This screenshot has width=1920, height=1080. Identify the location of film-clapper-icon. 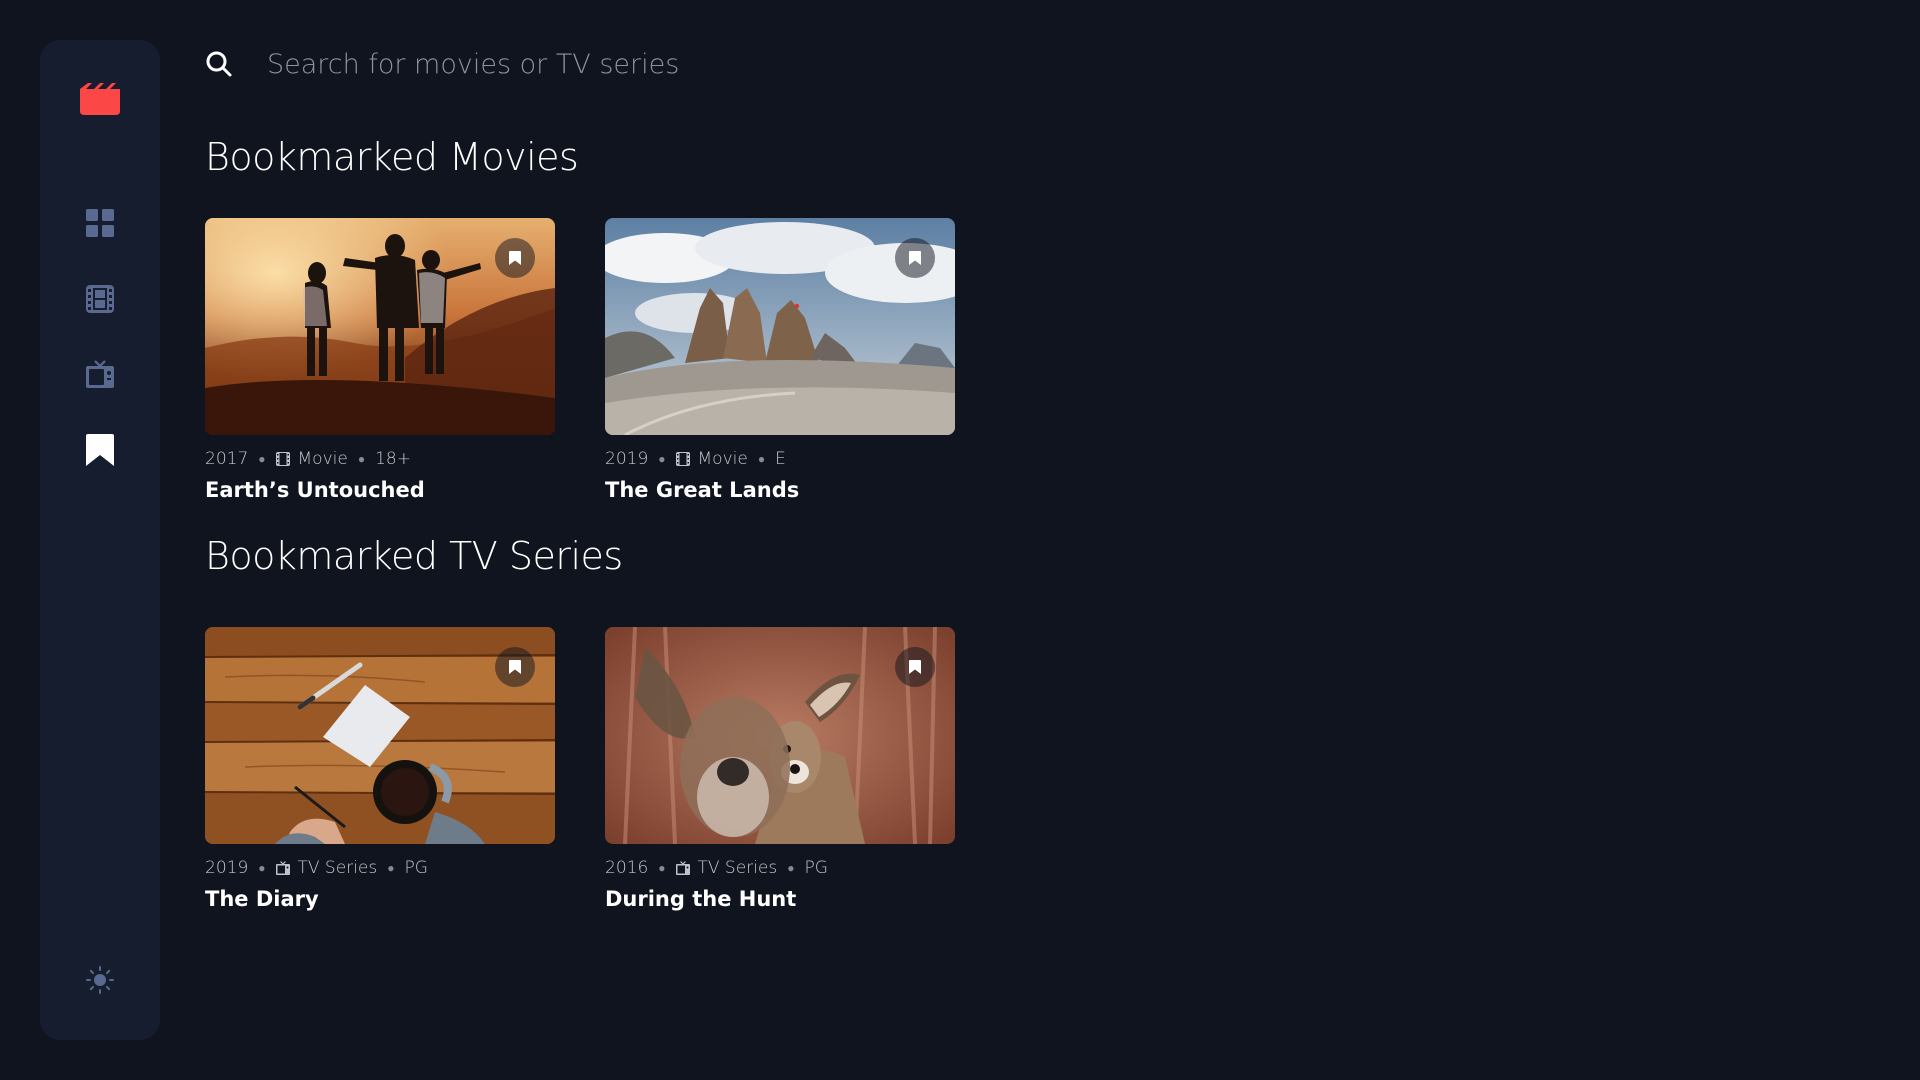
(100, 99).